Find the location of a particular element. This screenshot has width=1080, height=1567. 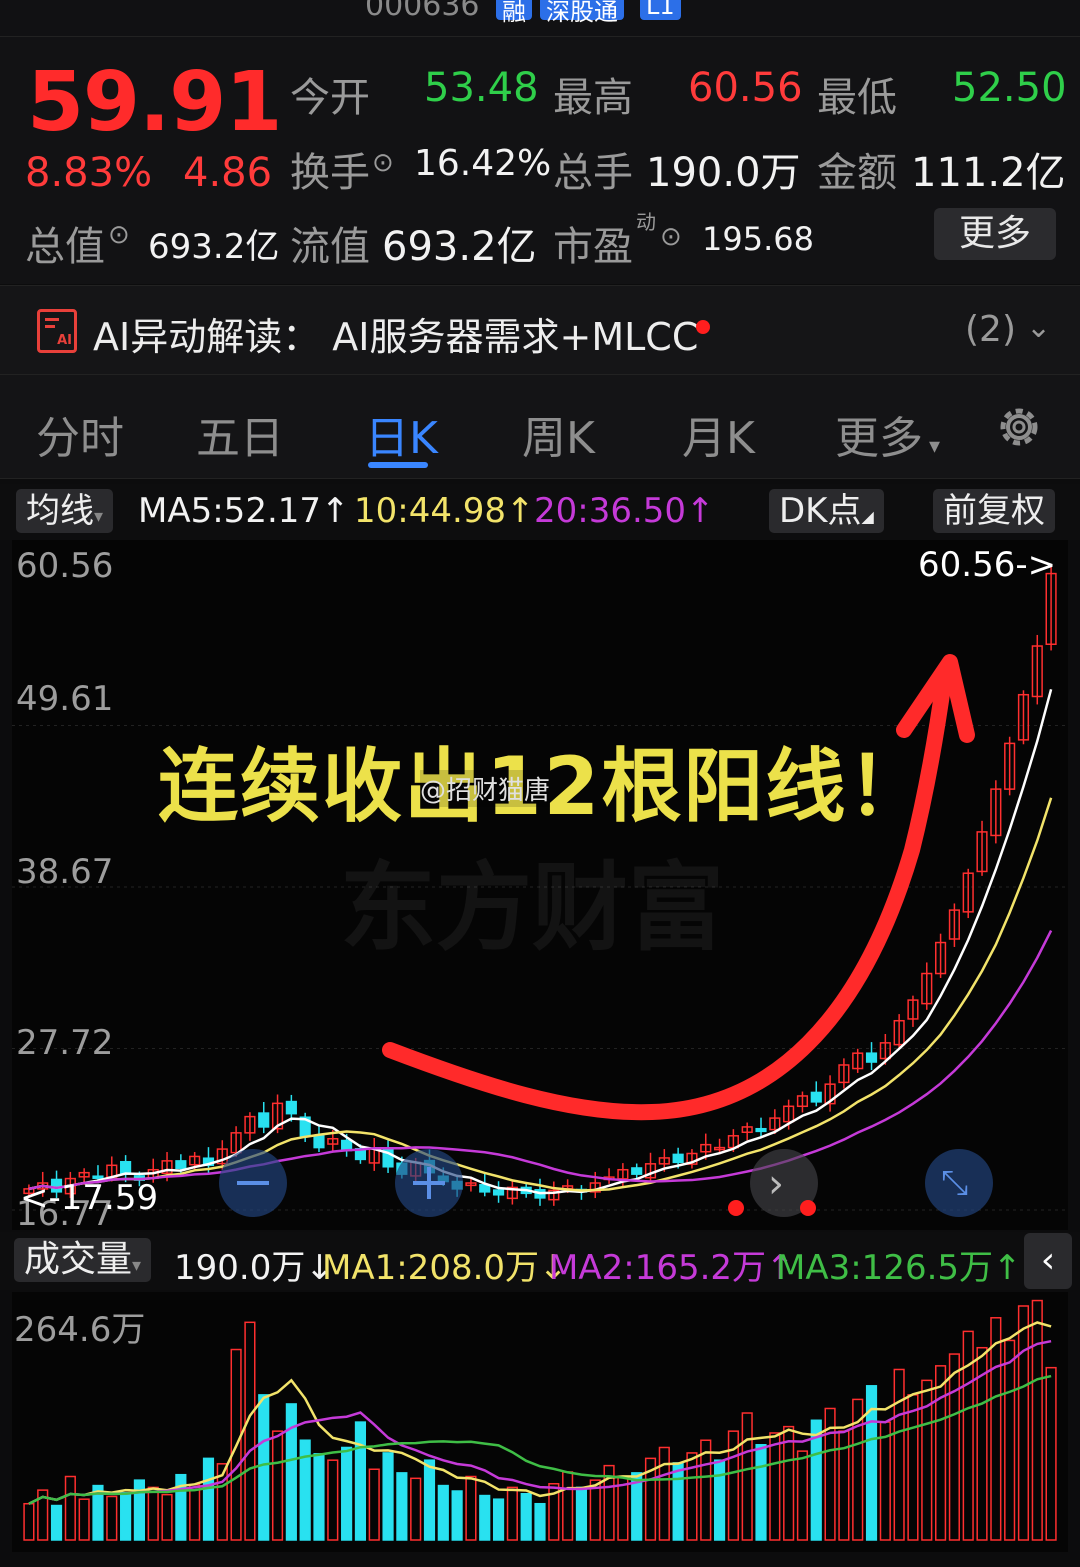

ma-selector: 均线▾ is located at coordinates (65, 511).